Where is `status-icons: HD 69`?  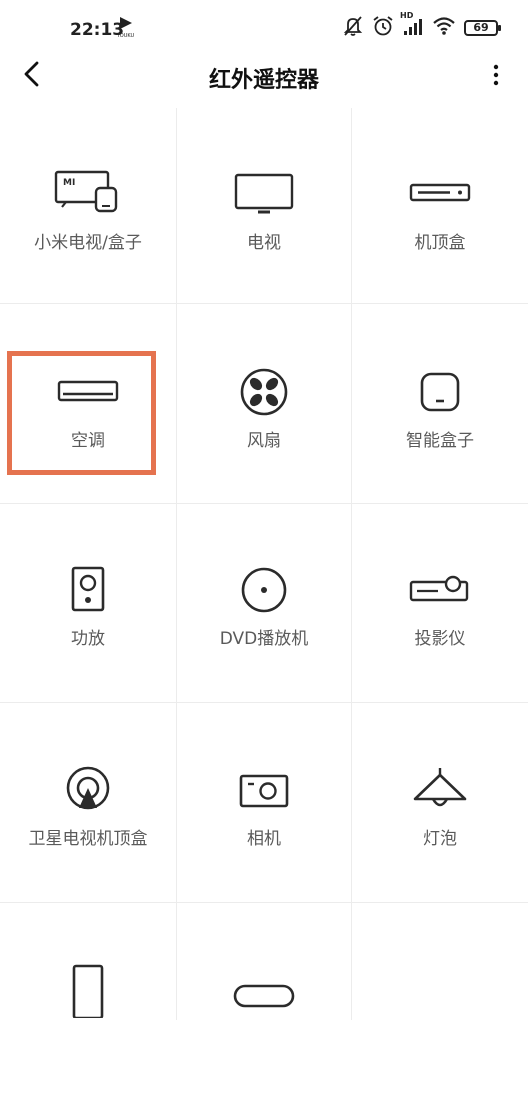 status-icons: HD 69 is located at coordinates (421, 26).